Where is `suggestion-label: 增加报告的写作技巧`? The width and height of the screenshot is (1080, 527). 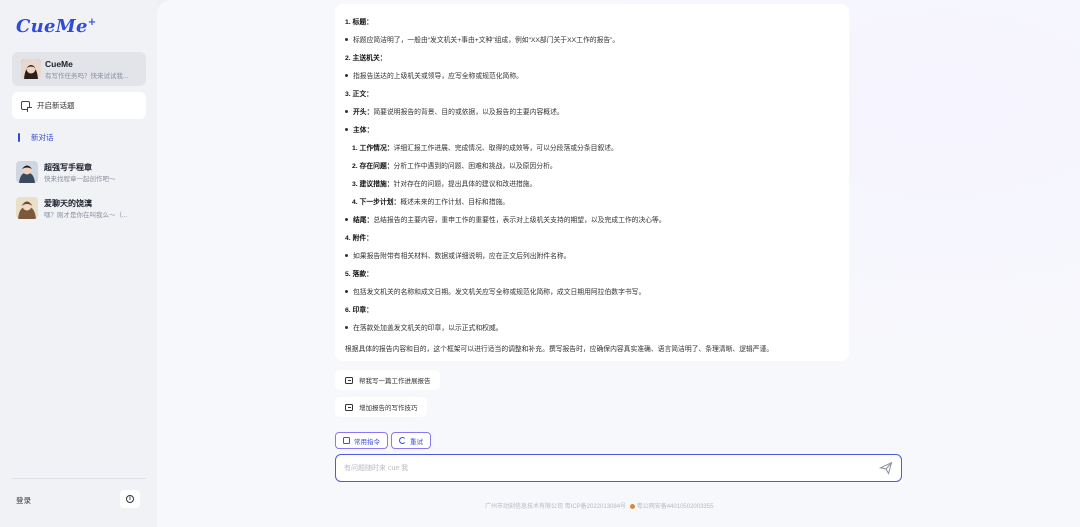 suggestion-label: 增加报告的写作技巧 is located at coordinates (388, 408).